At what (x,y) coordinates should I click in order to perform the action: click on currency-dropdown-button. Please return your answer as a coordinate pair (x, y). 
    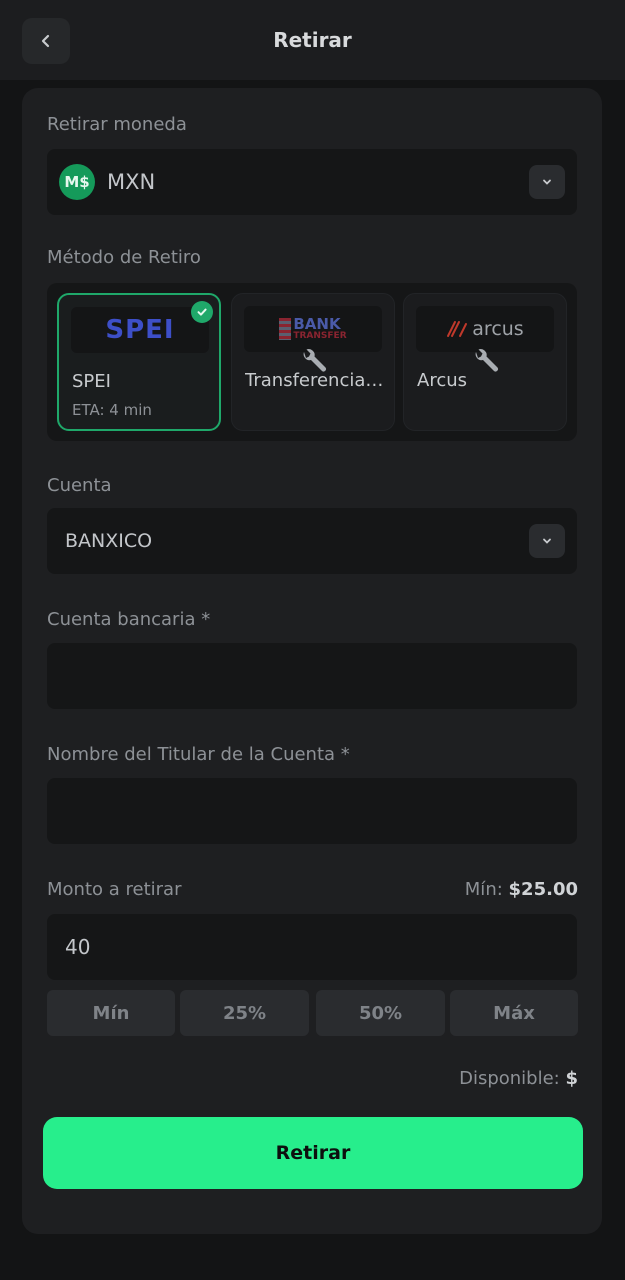
    Looking at the image, I should click on (547, 182).